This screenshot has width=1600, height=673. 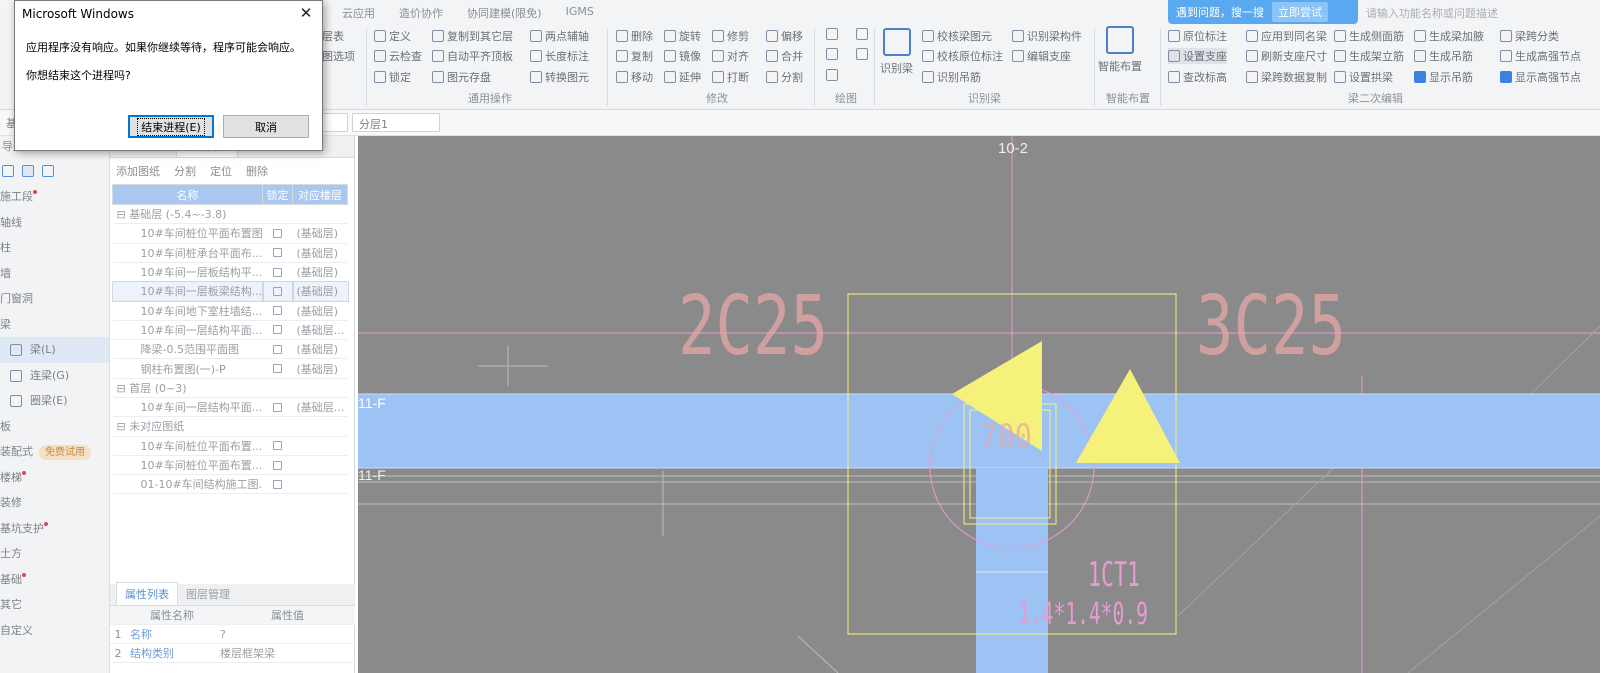 I want to click on recognize-hanger-button: 识别吊筋, so click(x=951, y=77).